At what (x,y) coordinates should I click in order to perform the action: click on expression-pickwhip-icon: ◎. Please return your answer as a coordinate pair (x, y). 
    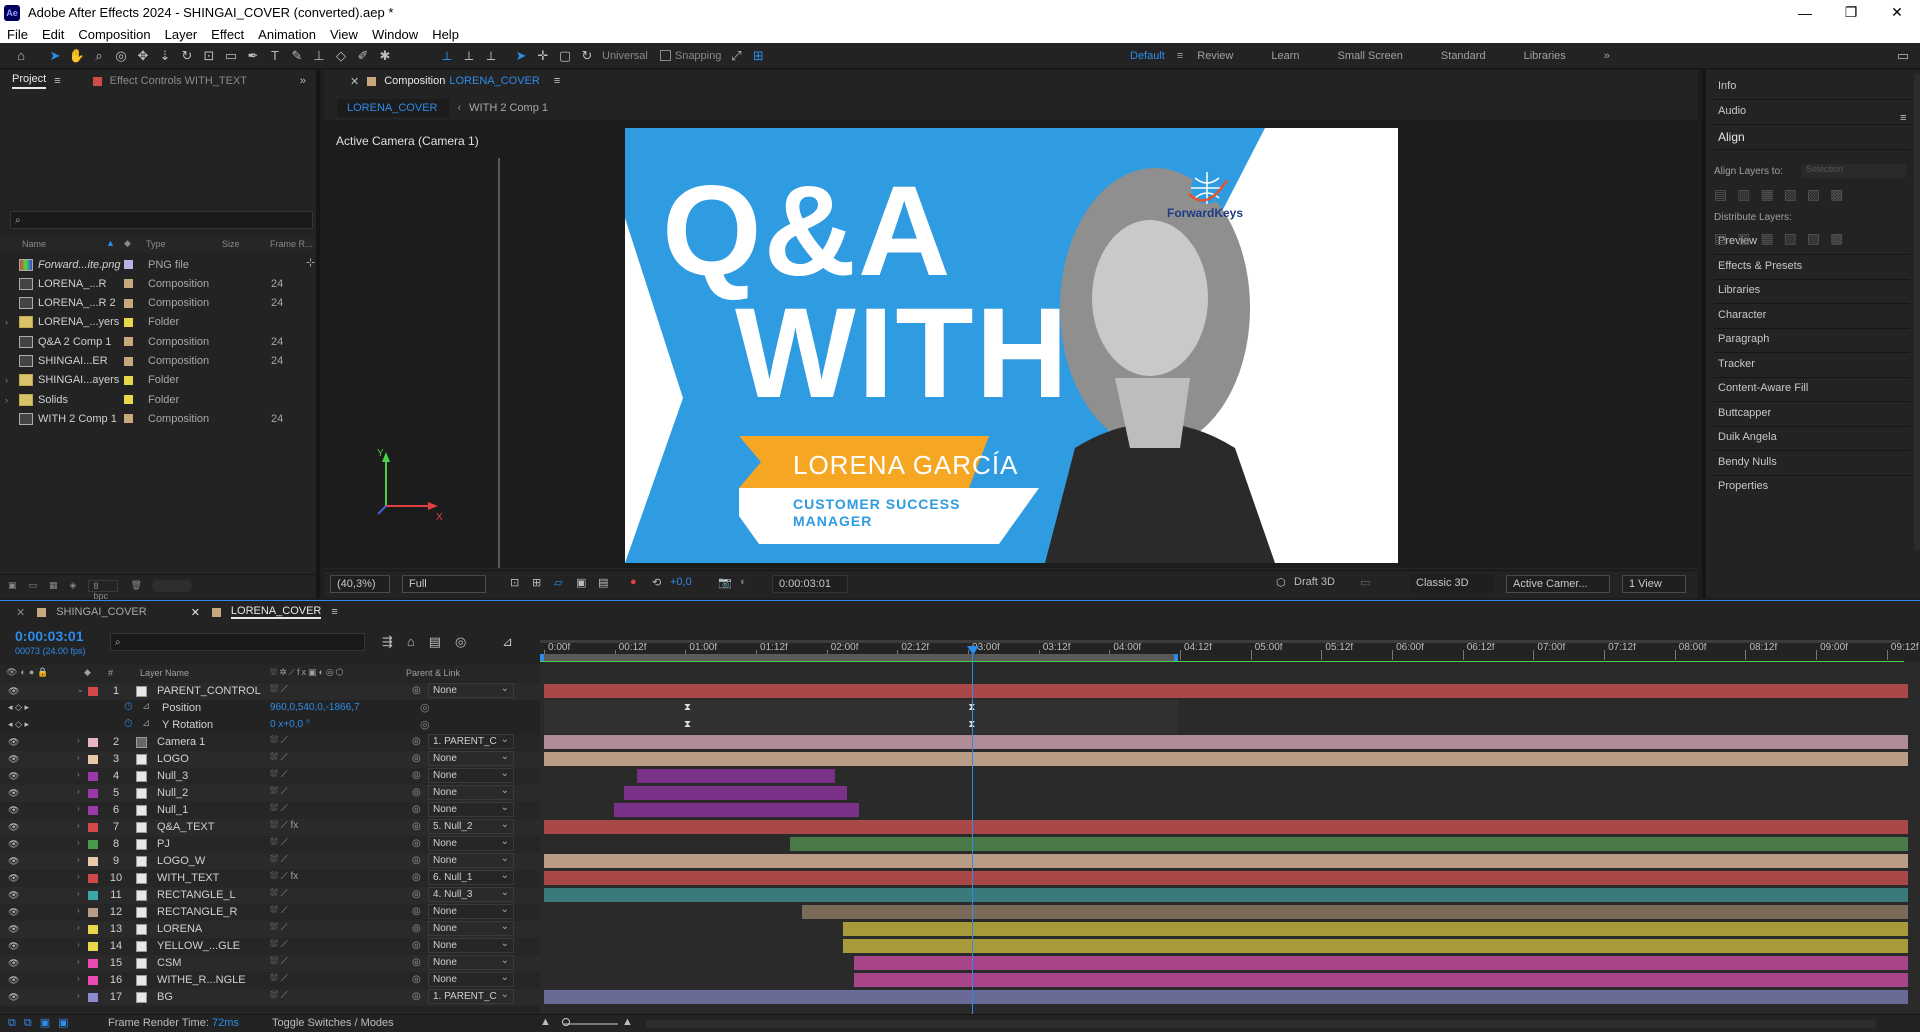
    Looking at the image, I should click on (425, 724).